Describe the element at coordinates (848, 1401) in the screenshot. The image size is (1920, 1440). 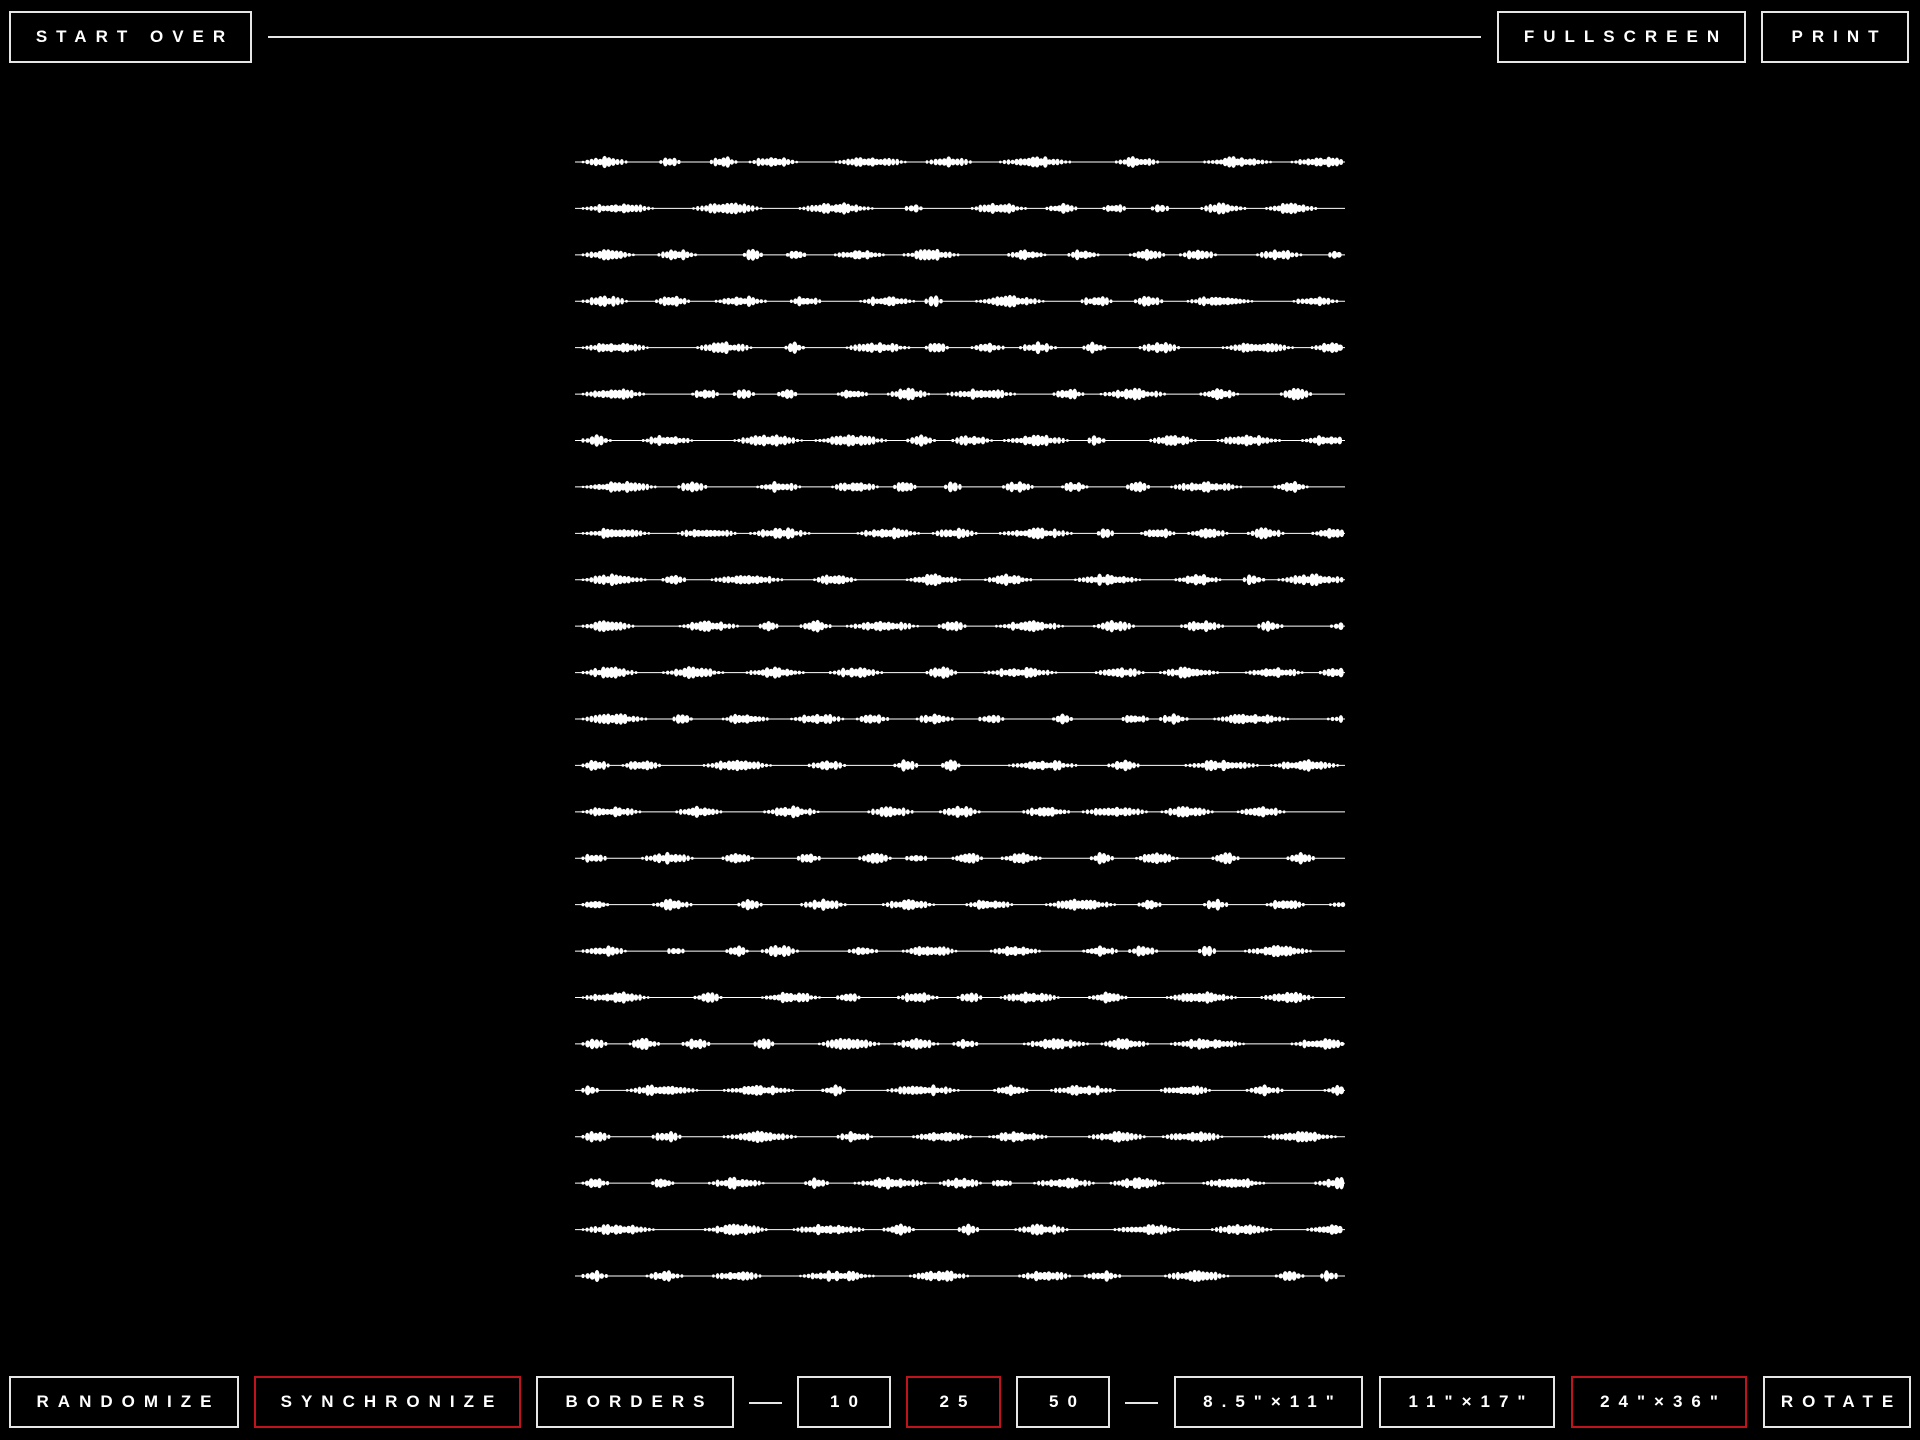
I see `line-count-10-label: 10` at that location.